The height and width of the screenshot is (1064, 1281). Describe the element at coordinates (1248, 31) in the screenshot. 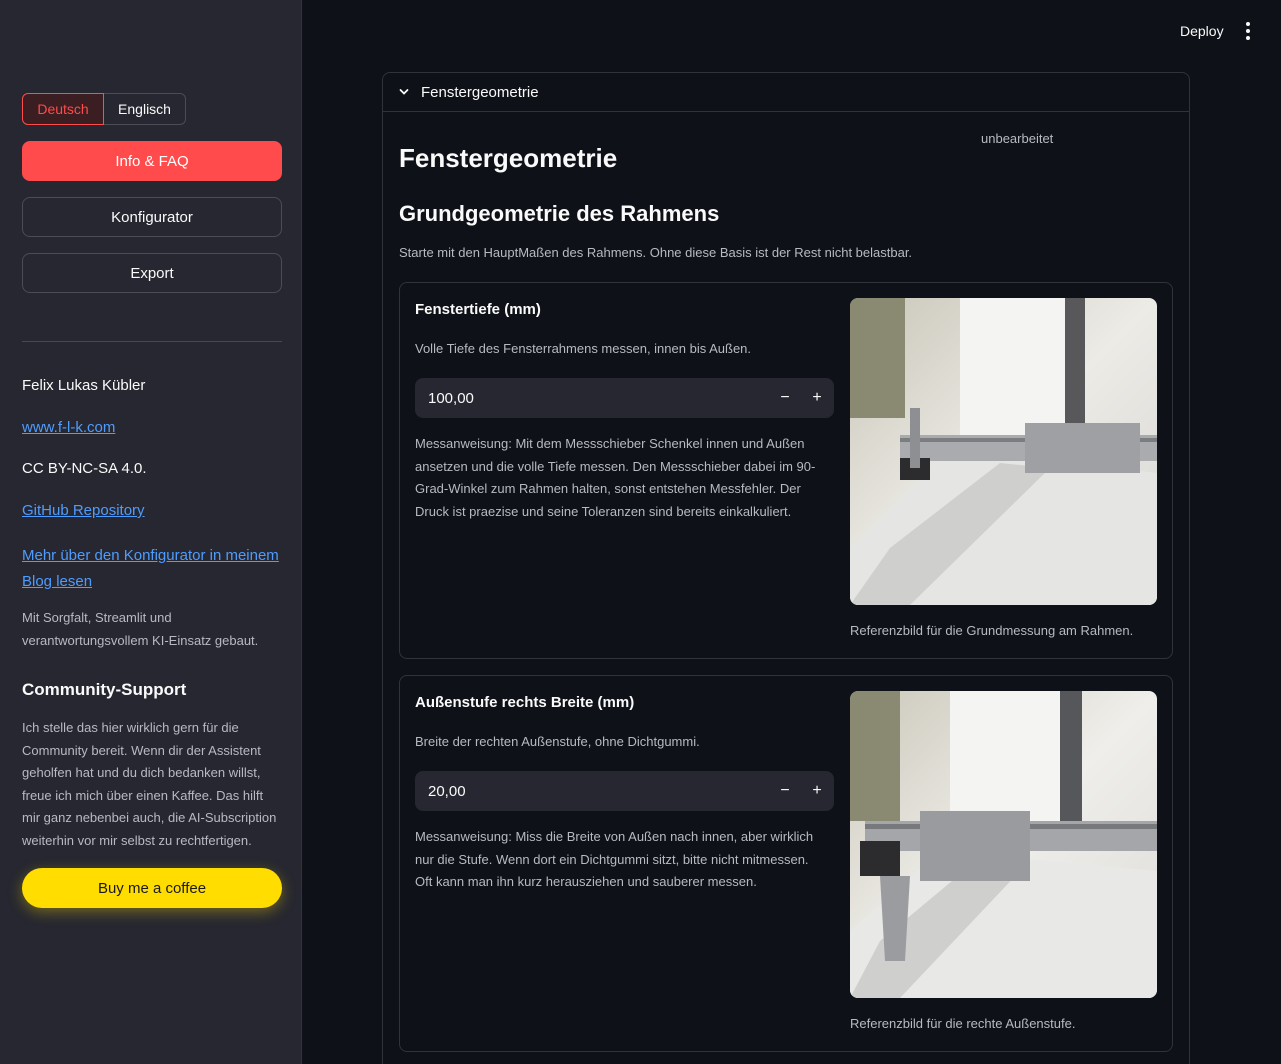

I see `more-menu-icon` at that location.